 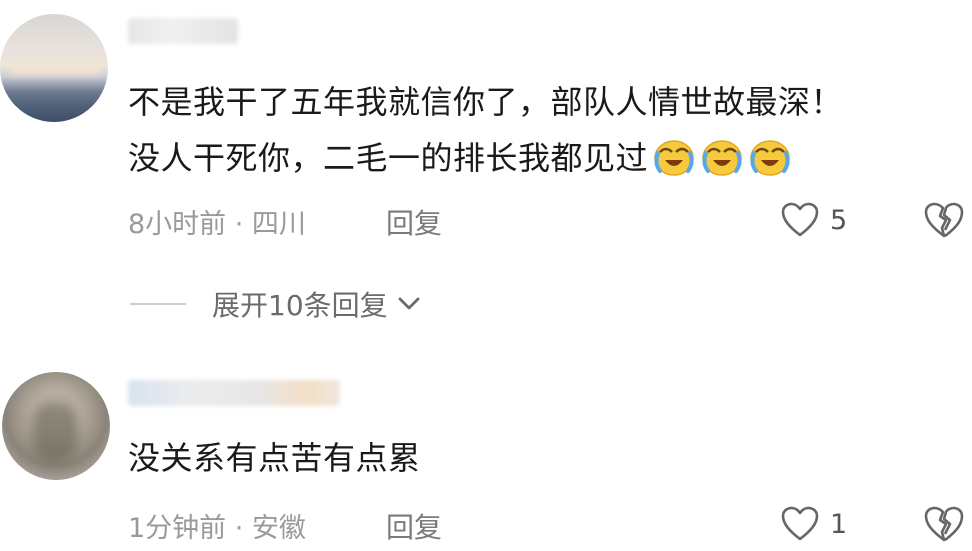 I want to click on expand-replies-label: 展开10条回复, so click(x=300, y=305).